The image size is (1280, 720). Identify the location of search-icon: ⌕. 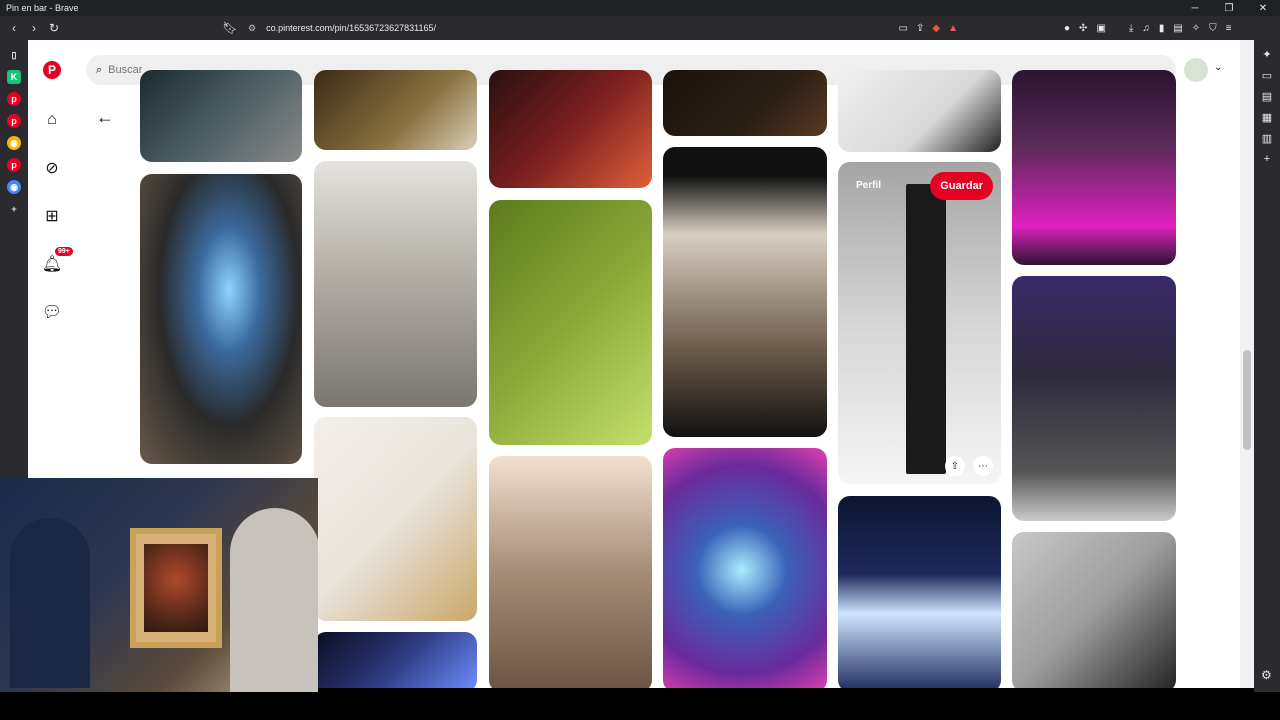
(99, 69).